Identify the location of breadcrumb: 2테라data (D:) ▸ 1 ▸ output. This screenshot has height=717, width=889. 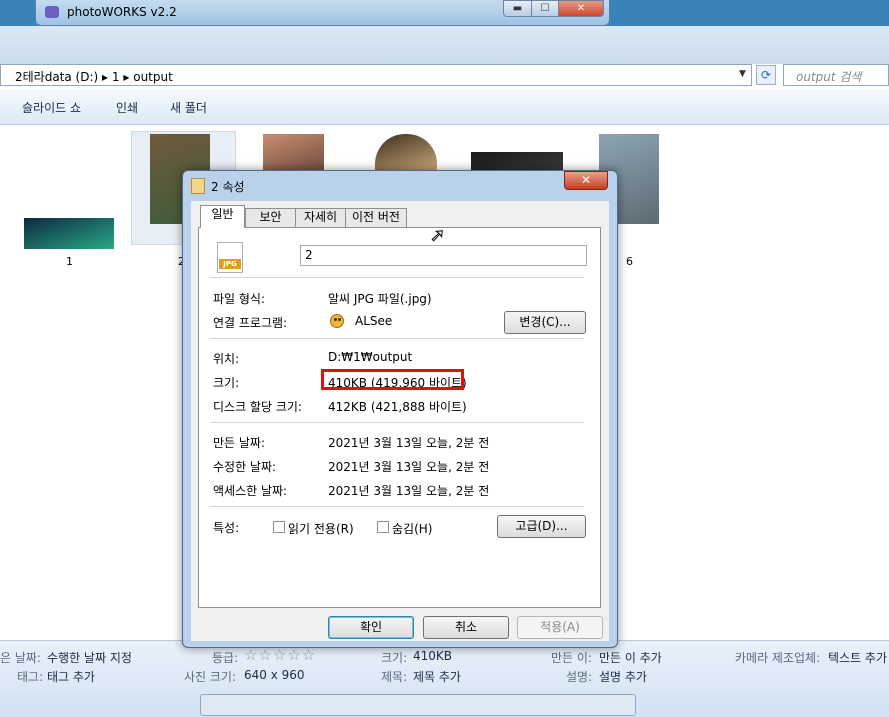
(94, 76).